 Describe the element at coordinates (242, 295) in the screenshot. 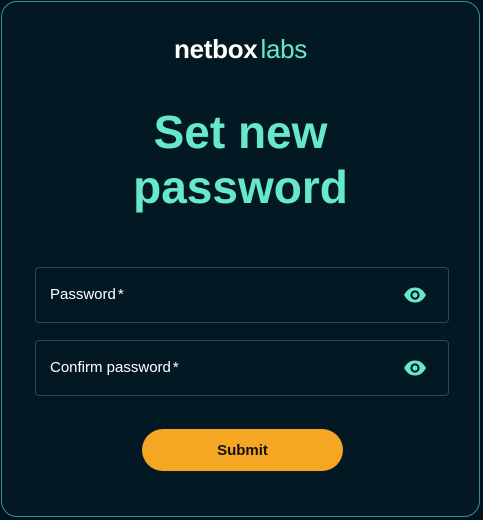

I see `password-field: Password *` at that location.